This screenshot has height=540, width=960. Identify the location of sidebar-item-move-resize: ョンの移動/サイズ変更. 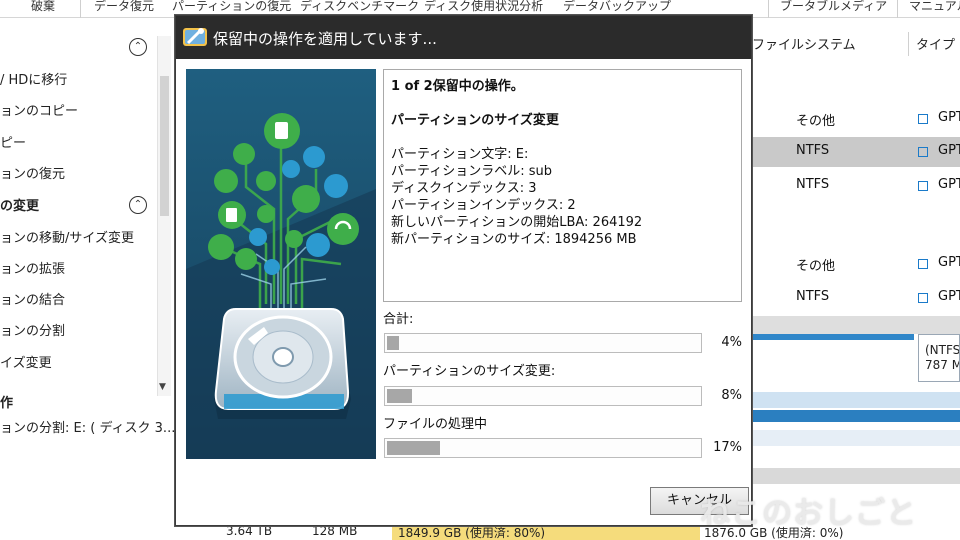
(67, 236).